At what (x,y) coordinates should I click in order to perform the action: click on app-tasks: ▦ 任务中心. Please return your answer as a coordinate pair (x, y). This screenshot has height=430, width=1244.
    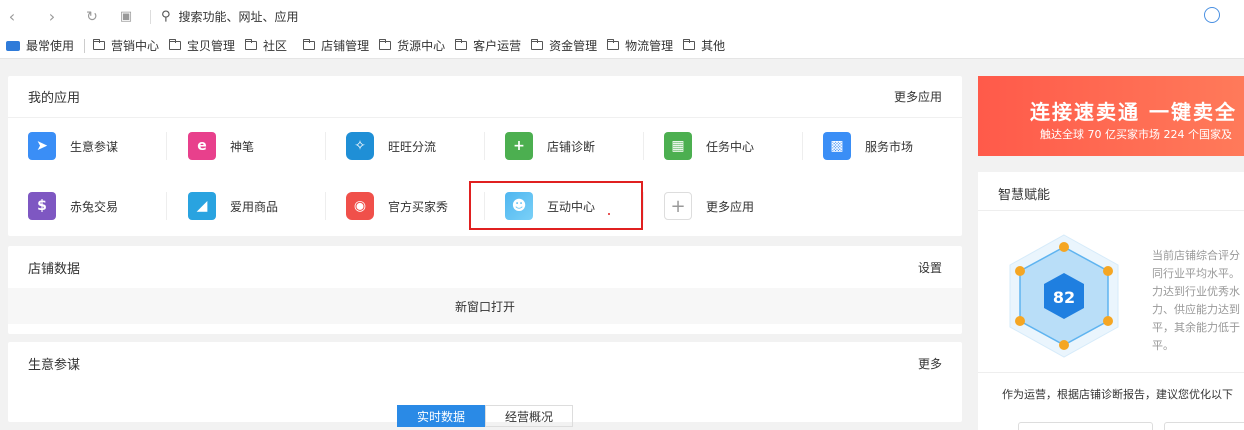
    Looking at the image, I should click on (709, 146).